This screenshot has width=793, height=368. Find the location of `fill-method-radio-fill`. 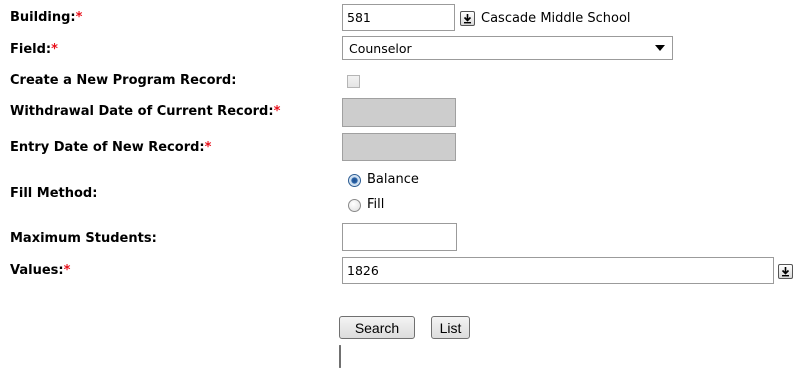

fill-method-radio-fill is located at coordinates (354, 205).